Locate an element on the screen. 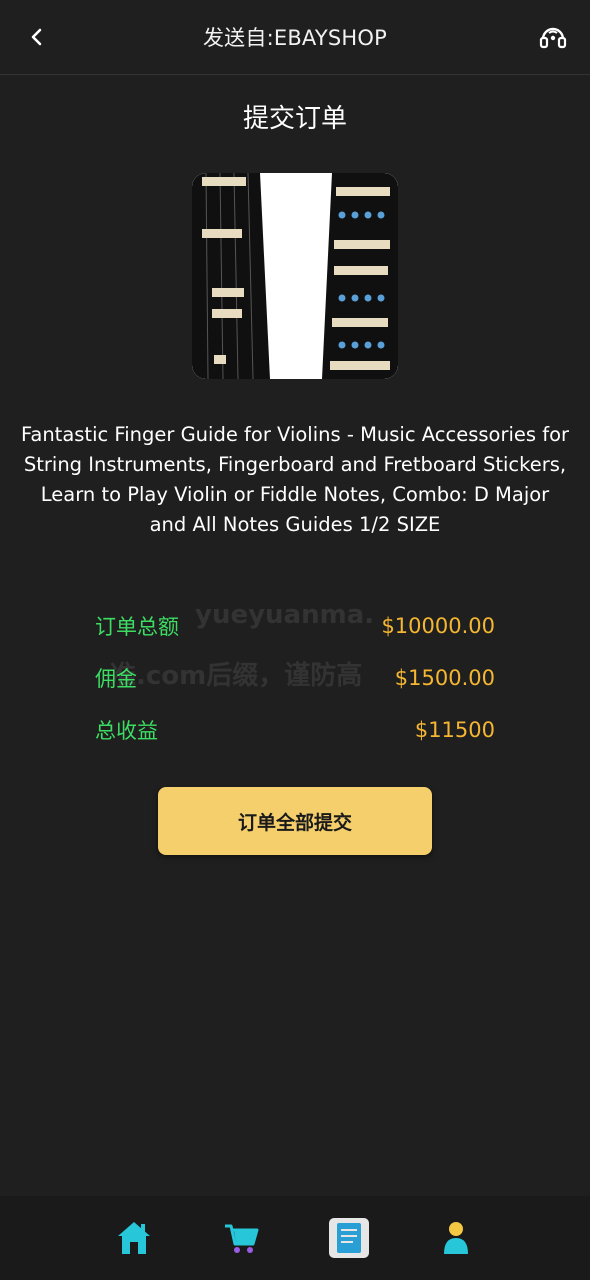 The height and width of the screenshot is (1280, 590). section-heading: 提交订单 is located at coordinates (294, 119).